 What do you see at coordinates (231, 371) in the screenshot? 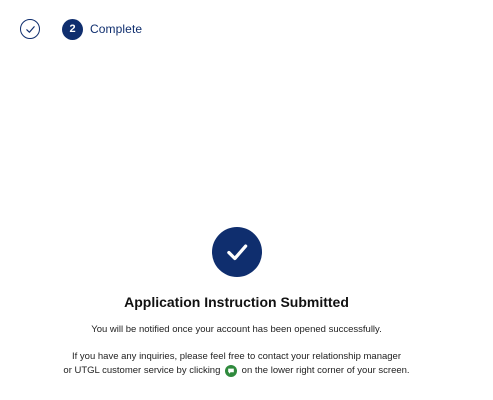
I see `chat-icon` at bounding box center [231, 371].